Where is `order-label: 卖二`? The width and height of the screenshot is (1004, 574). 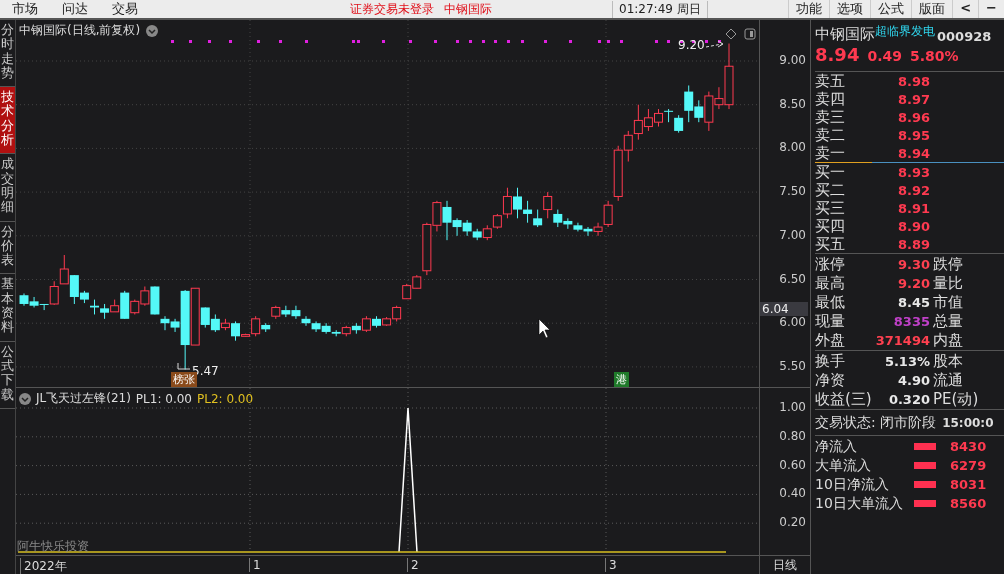
order-label: 卖二 is located at coordinates (830, 135).